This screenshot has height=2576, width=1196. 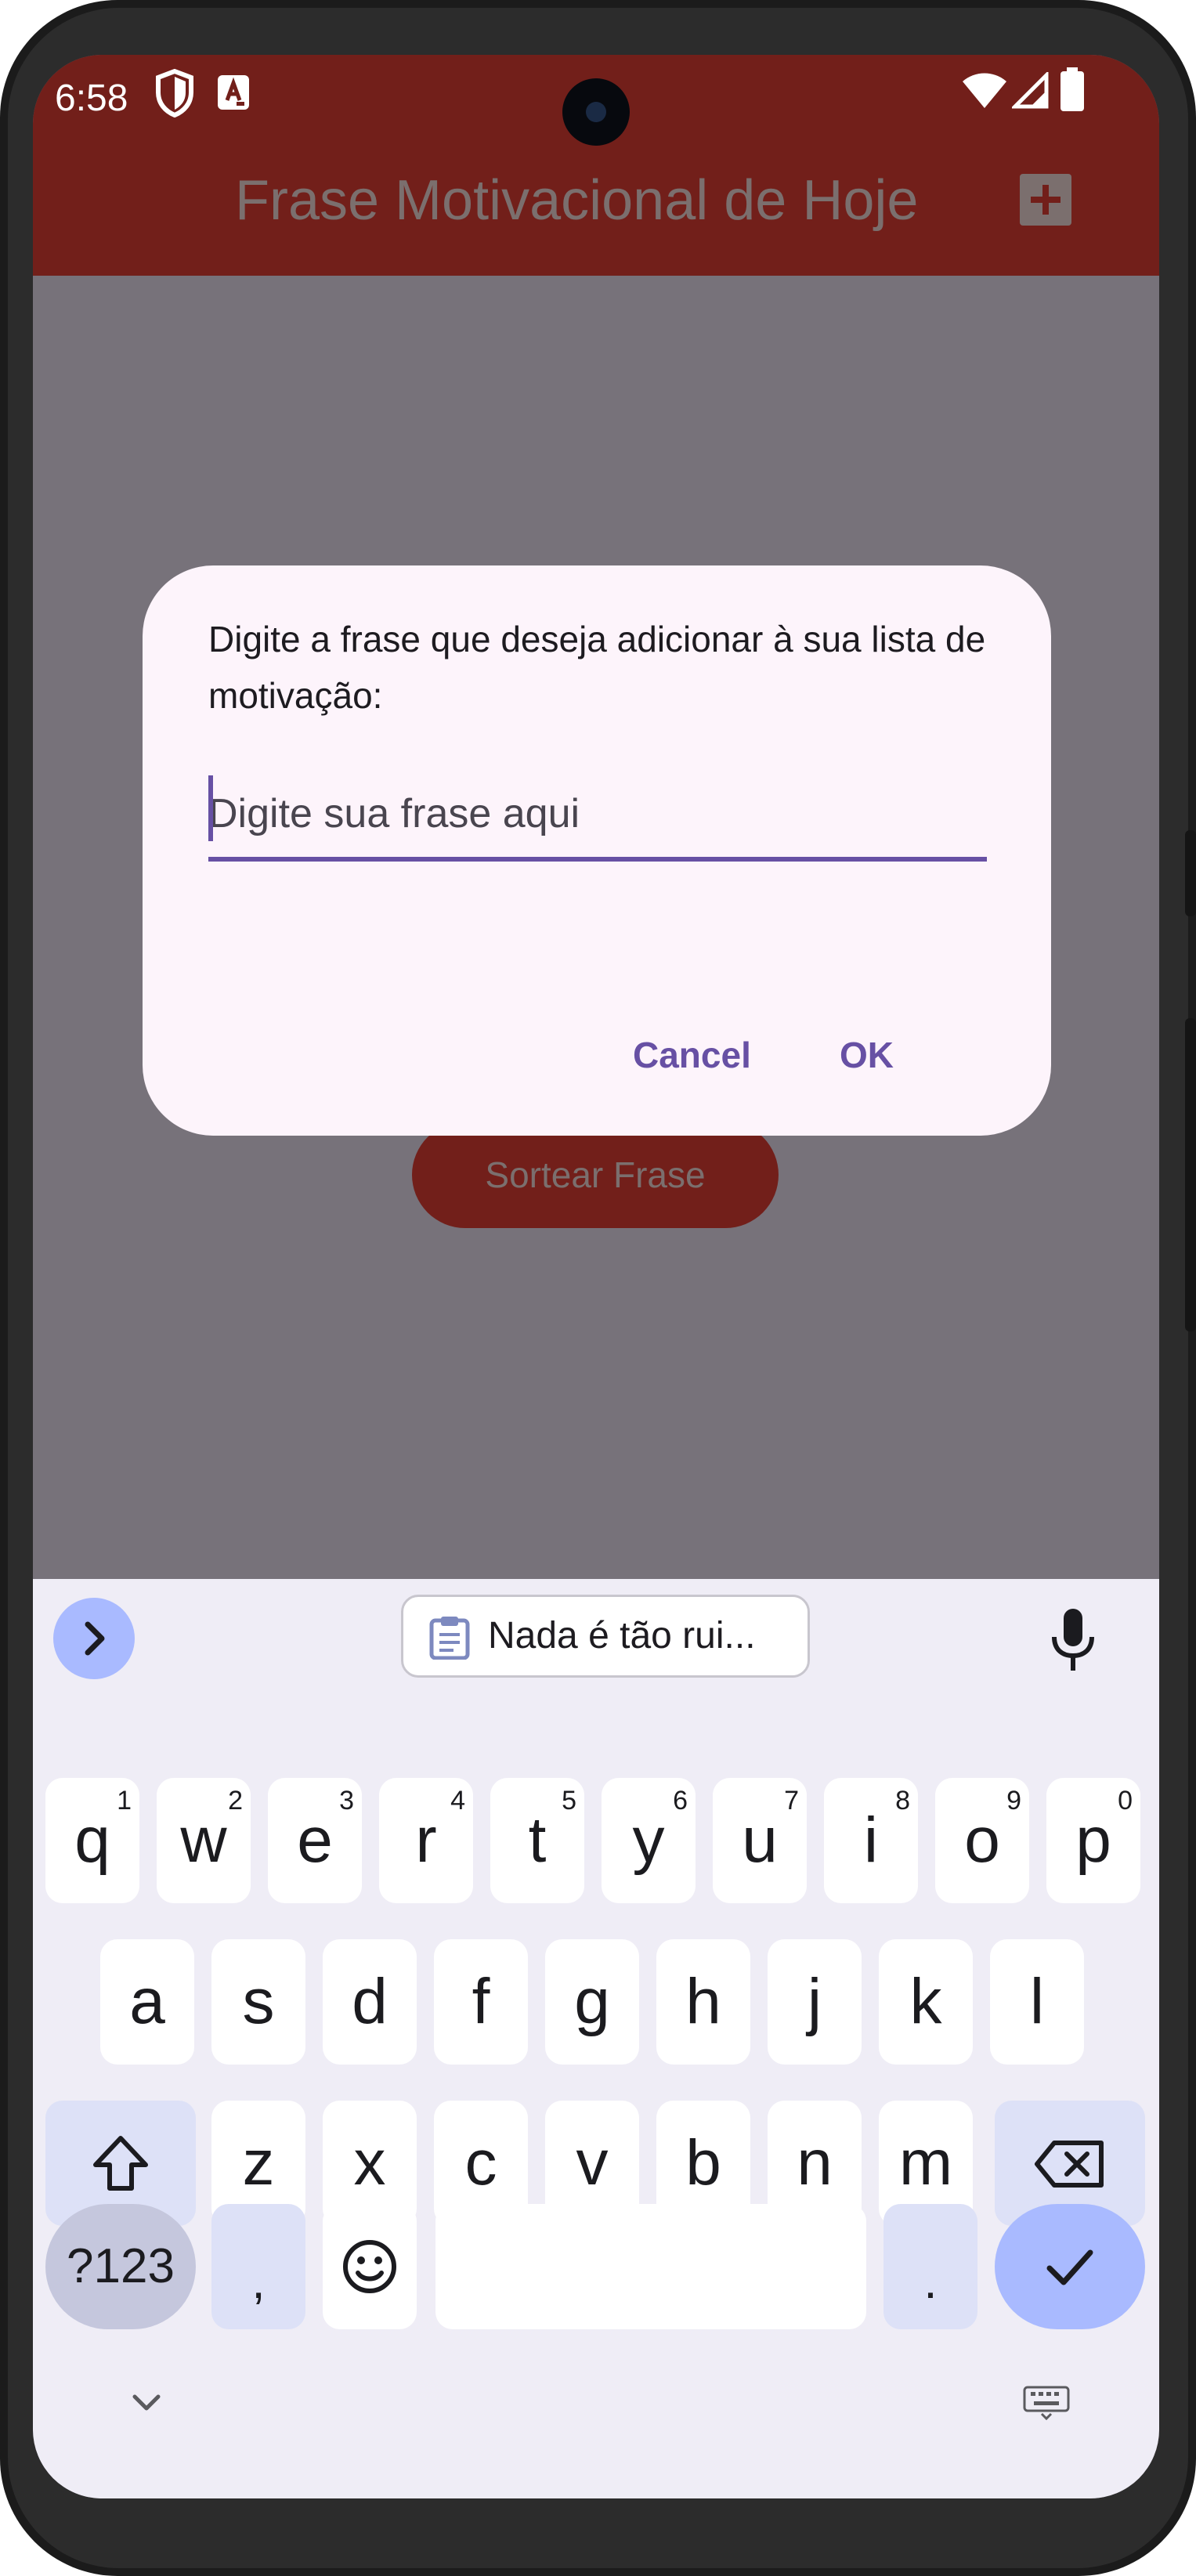 What do you see at coordinates (1125, 1800) in the screenshot?
I see `key-hint: 0` at bounding box center [1125, 1800].